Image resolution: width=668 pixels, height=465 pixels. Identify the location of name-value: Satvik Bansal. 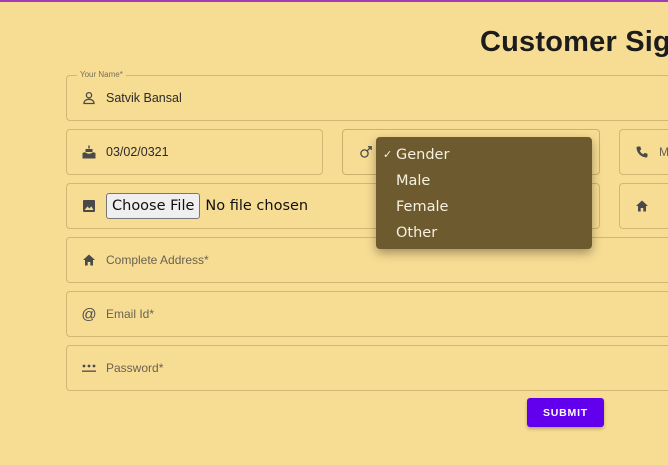
(144, 98).